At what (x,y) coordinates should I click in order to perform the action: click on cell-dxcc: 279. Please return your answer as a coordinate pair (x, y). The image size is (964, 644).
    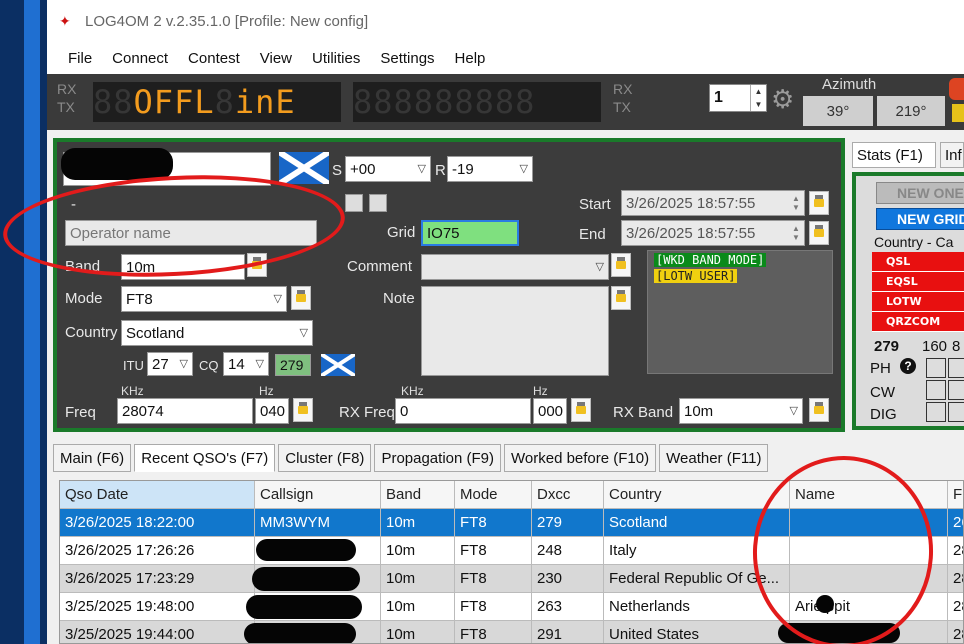
    Looking at the image, I should click on (568, 523).